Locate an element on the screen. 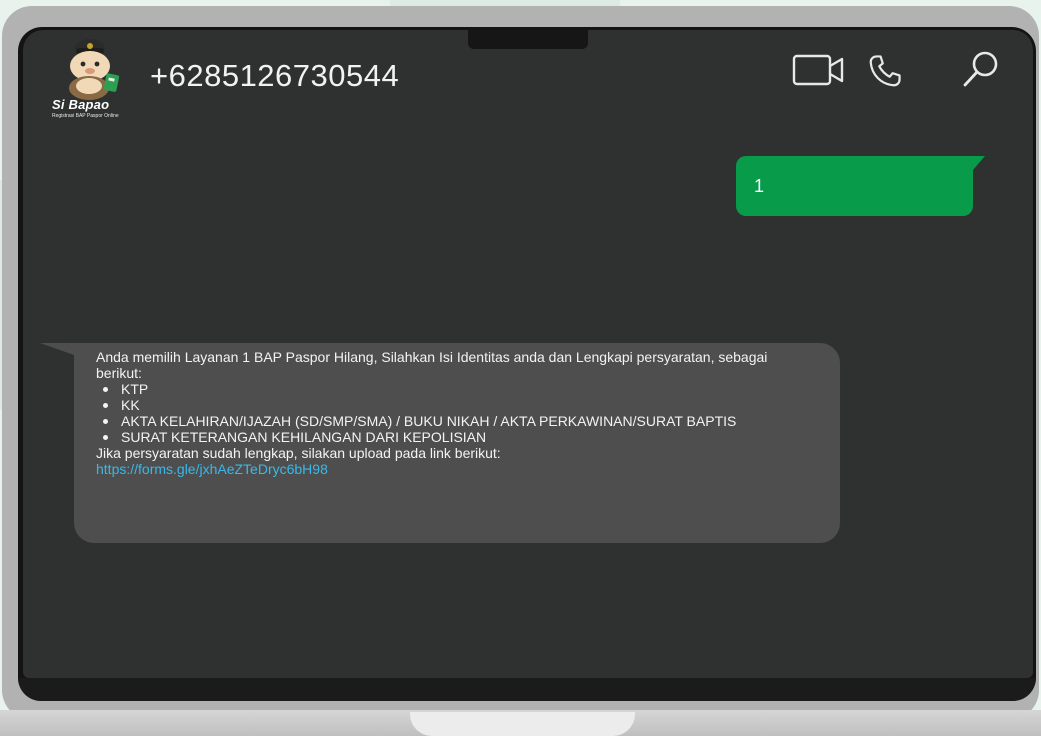 This screenshot has width=1041, height=736. video-call-icon is located at coordinates (820, 70).